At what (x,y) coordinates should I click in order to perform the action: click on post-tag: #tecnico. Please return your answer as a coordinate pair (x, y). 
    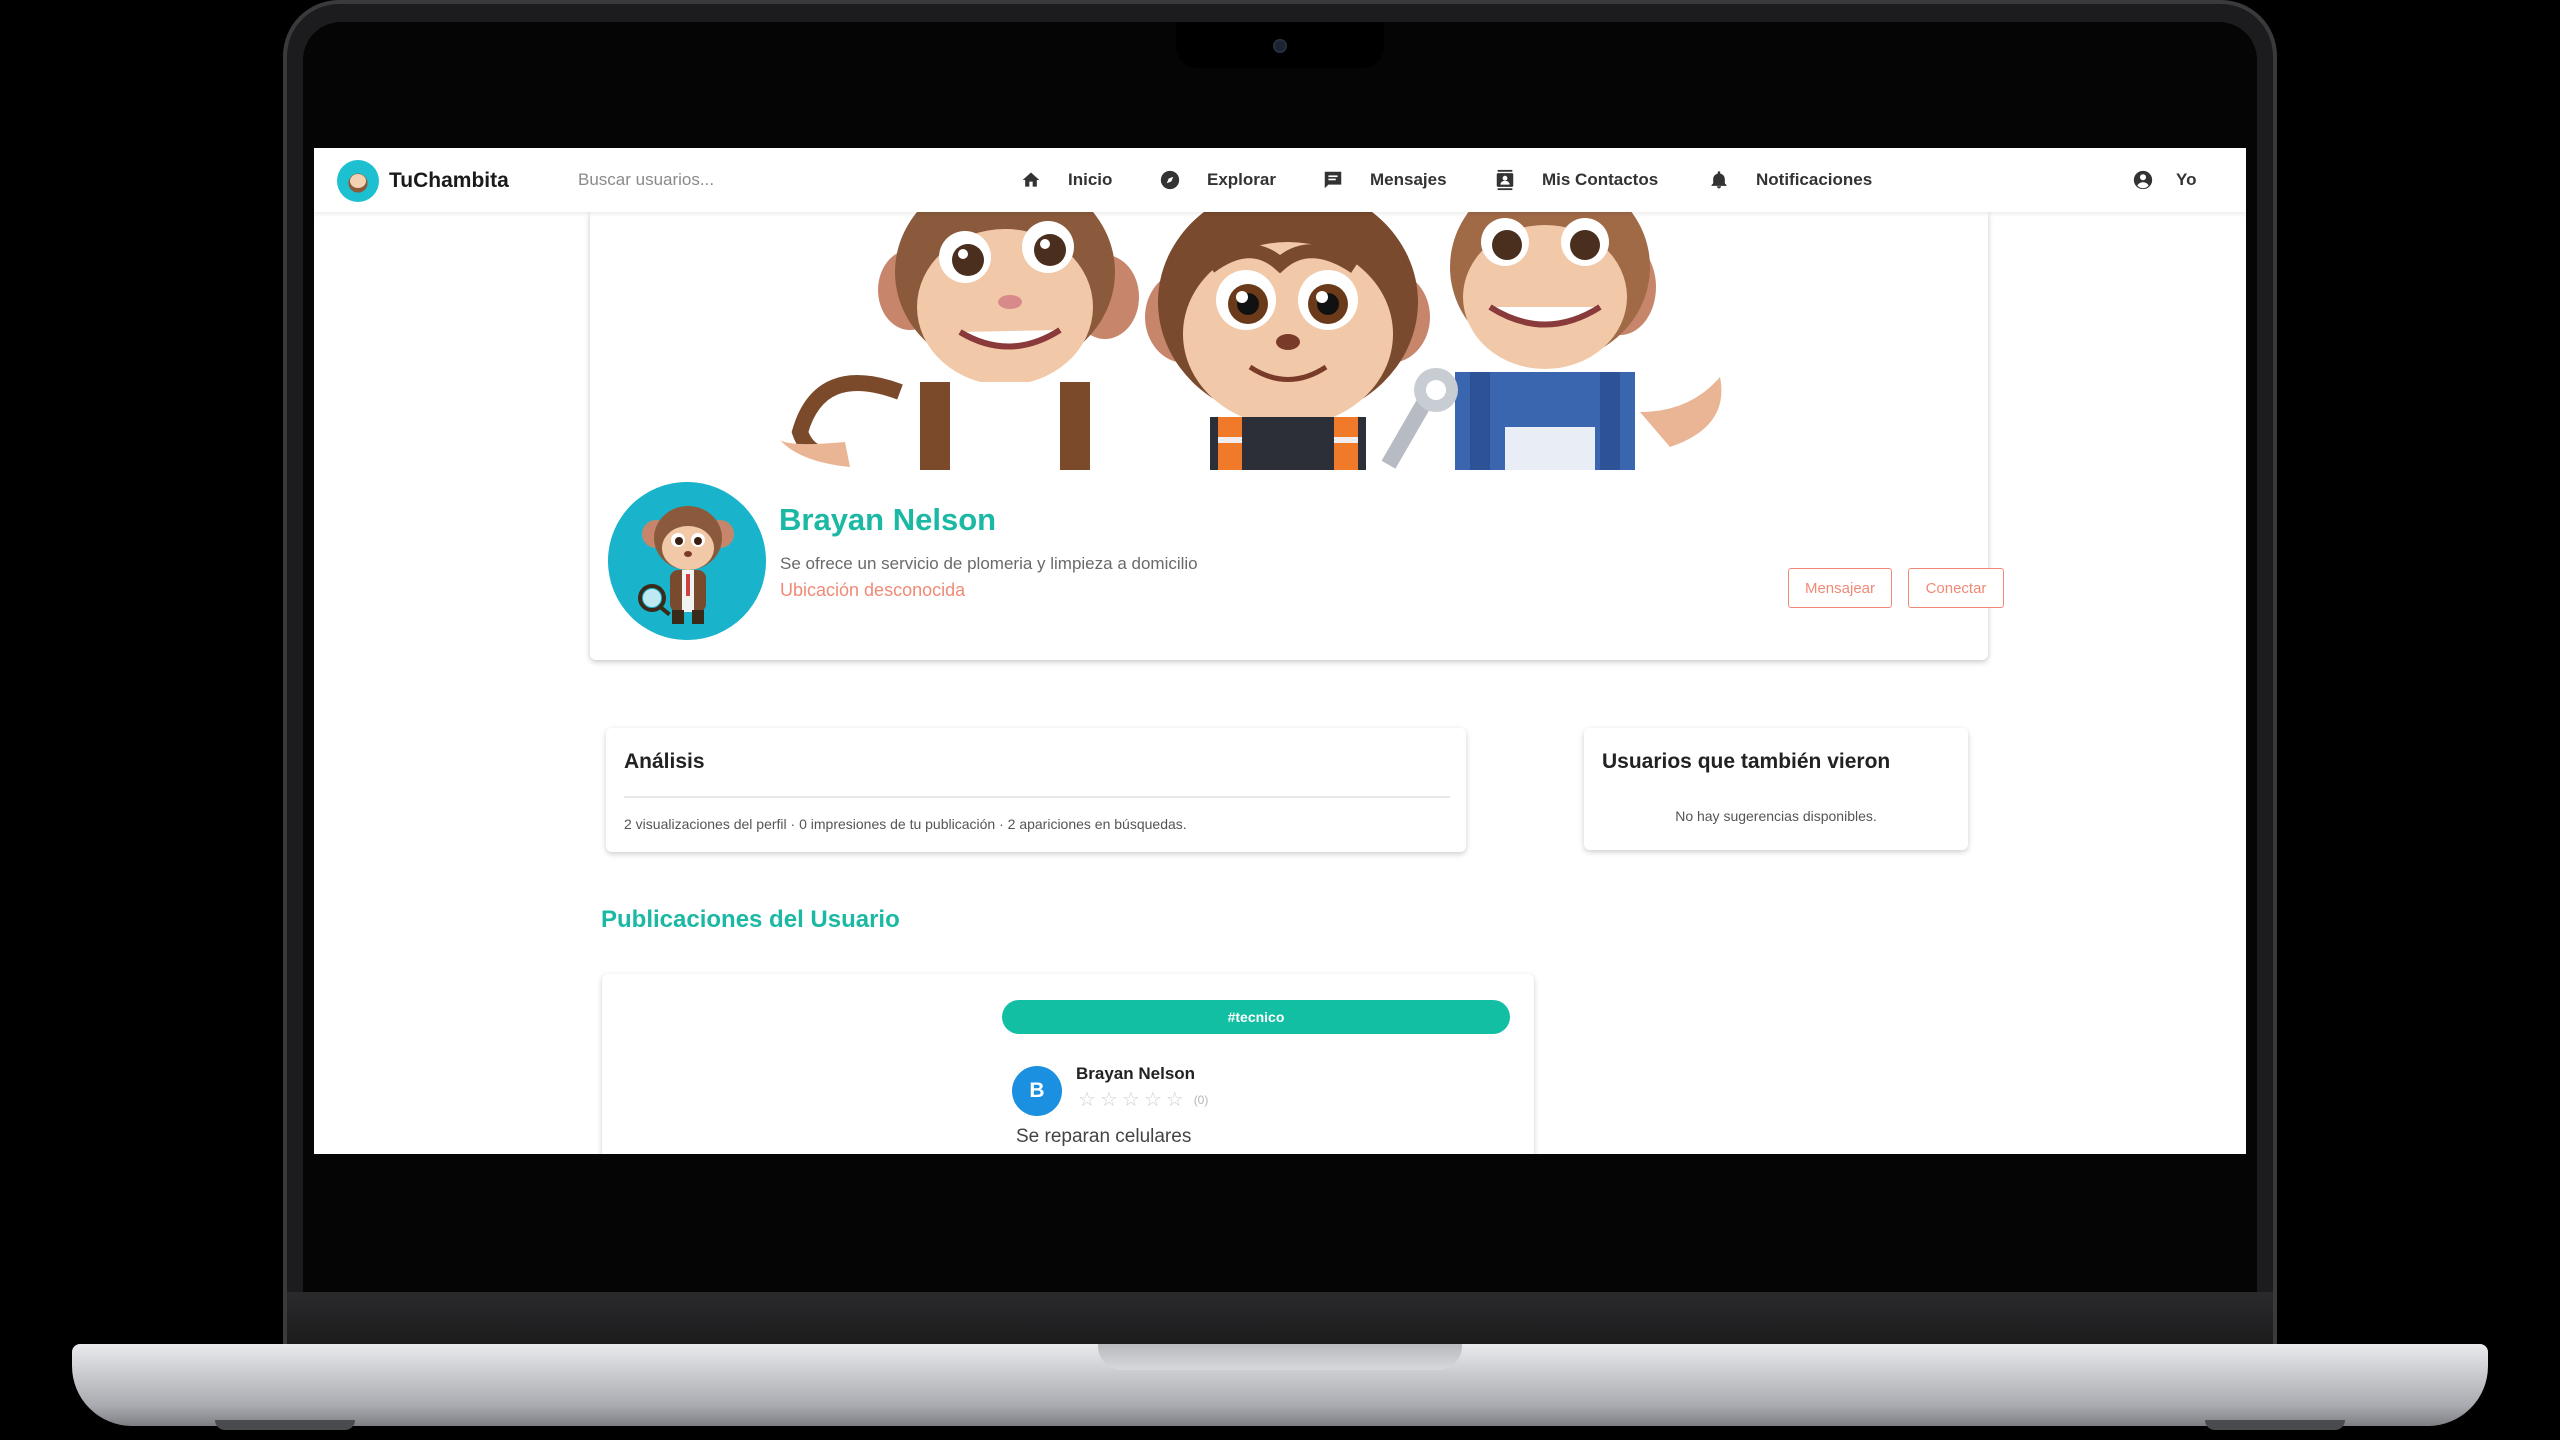
    Looking at the image, I should click on (1256, 1017).